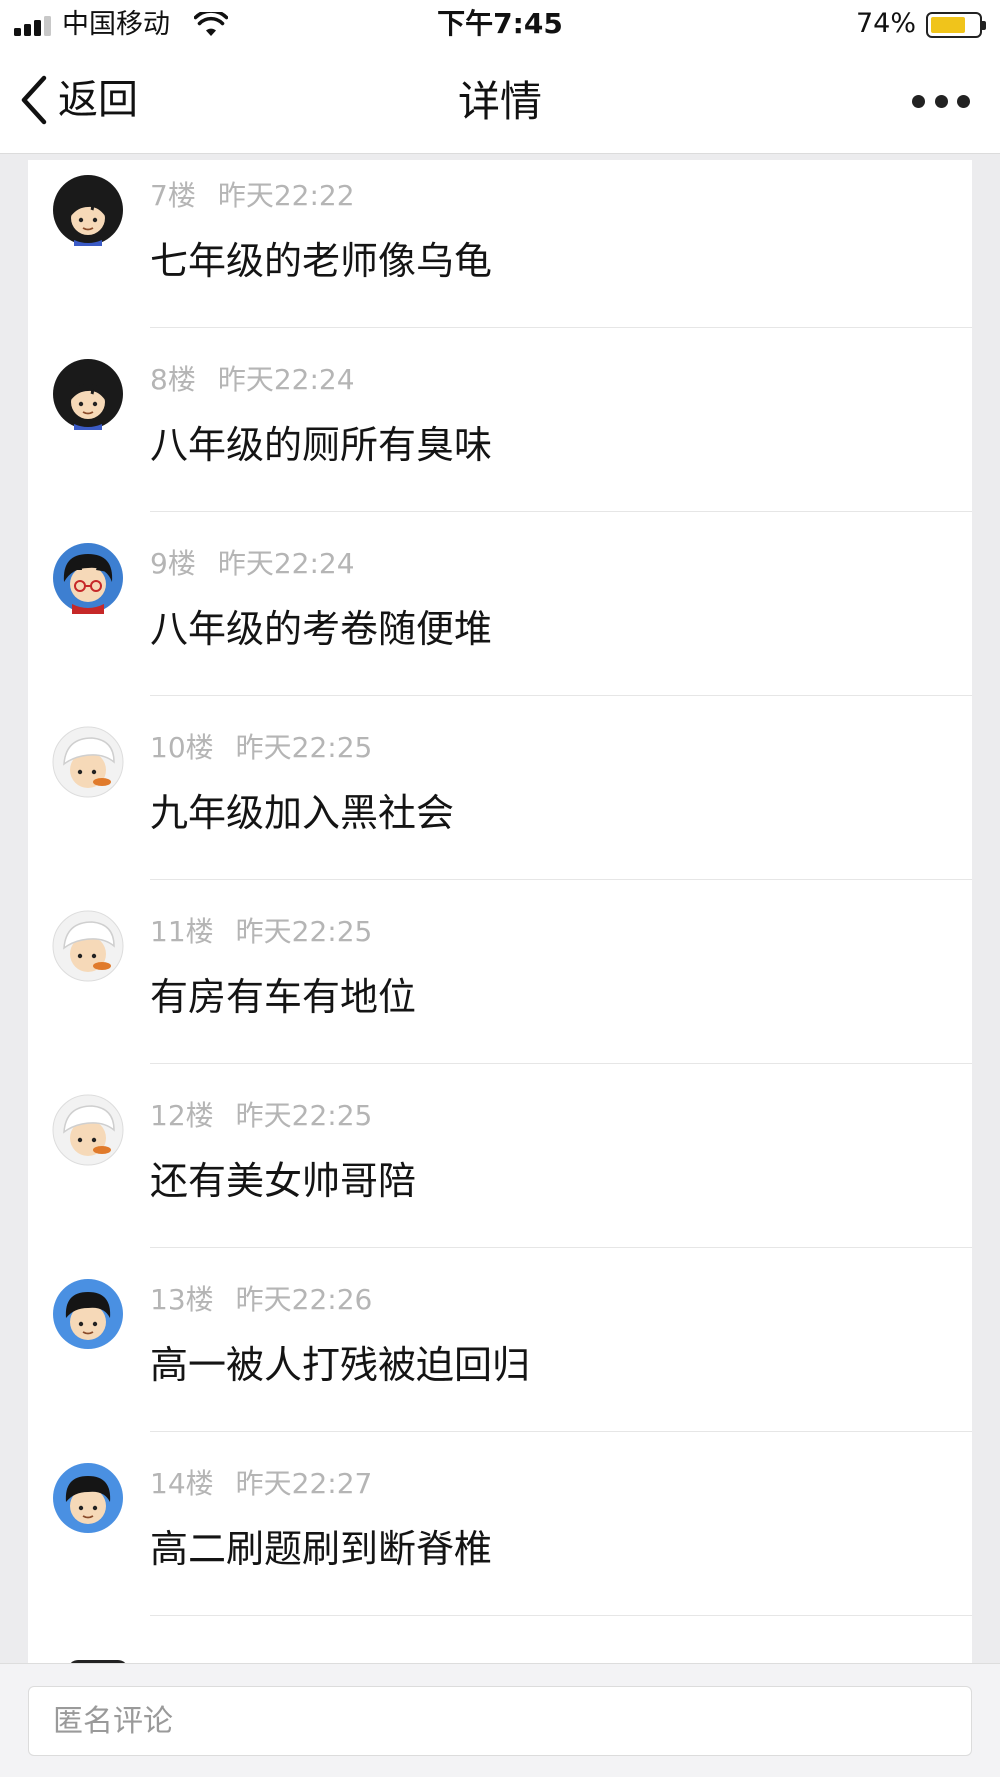 Image resolution: width=1000 pixels, height=1777 pixels. What do you see at coordinates (302, 813) in the screenshot?
I see `comment-text: 九年级加入黑社会` at bounding box center [302, 813].